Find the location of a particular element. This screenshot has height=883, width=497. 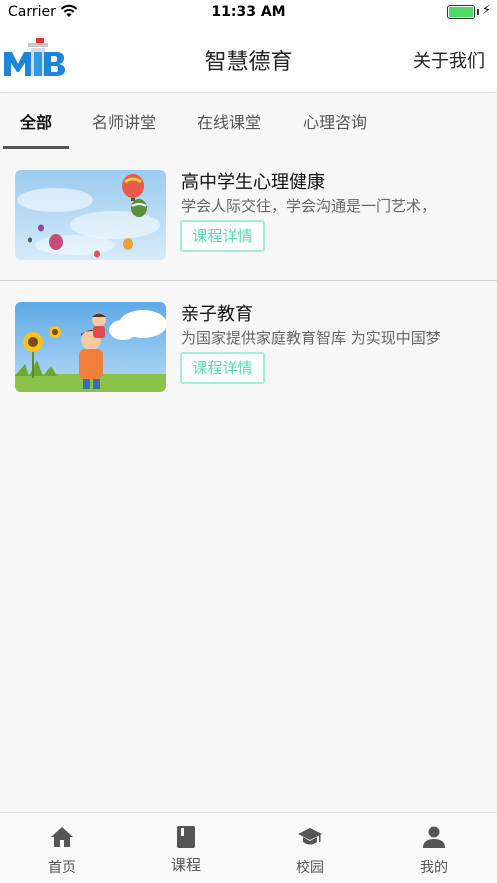

tabbar-label: 我的 is located at coordinates (434, 868).